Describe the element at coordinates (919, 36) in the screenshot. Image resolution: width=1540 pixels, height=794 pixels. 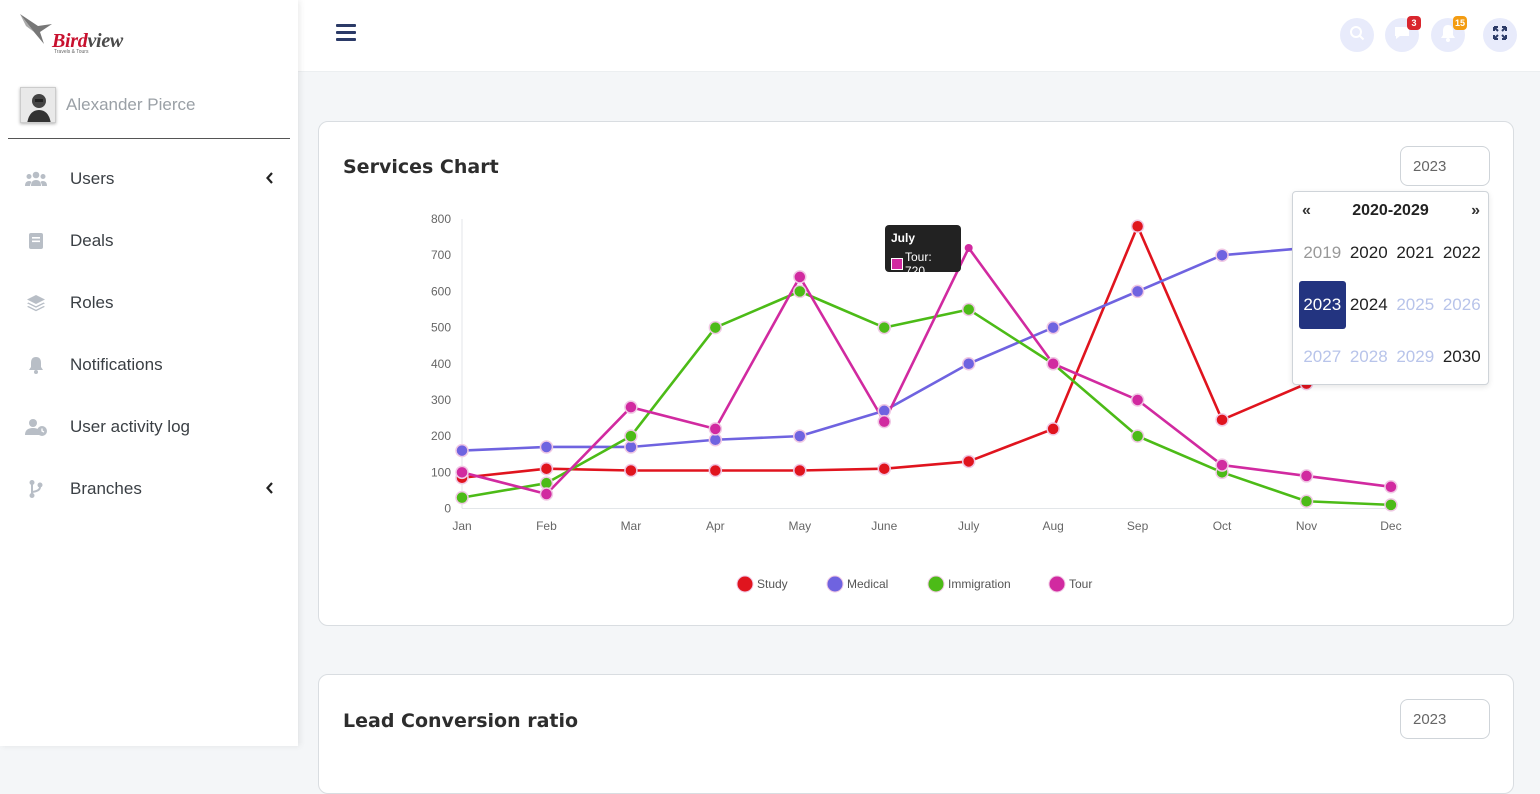
I see `topbar: 3 15` at that location.